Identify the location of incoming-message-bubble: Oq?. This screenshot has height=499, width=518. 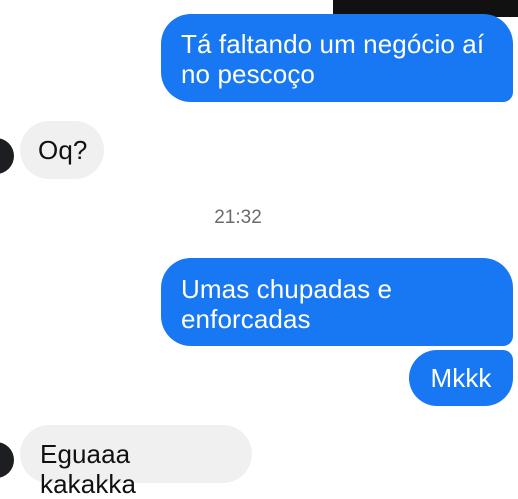
(62, 150).